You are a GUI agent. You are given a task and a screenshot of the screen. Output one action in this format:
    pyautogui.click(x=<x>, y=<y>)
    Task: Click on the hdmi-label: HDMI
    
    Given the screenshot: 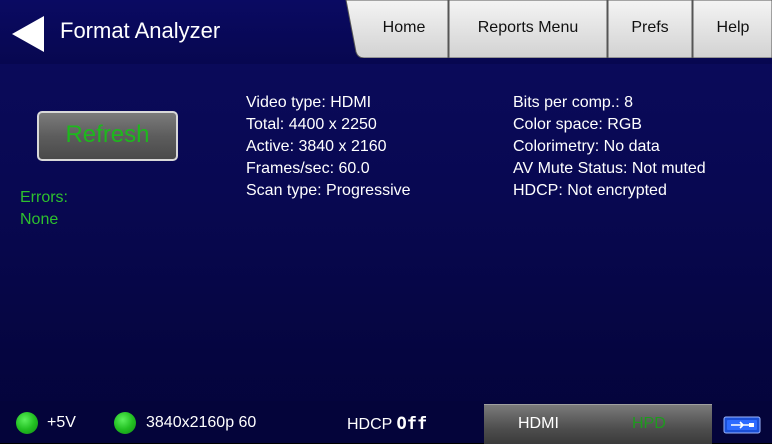 What is the action you would take?
    pyautogui.click(x=538, y=423)
    